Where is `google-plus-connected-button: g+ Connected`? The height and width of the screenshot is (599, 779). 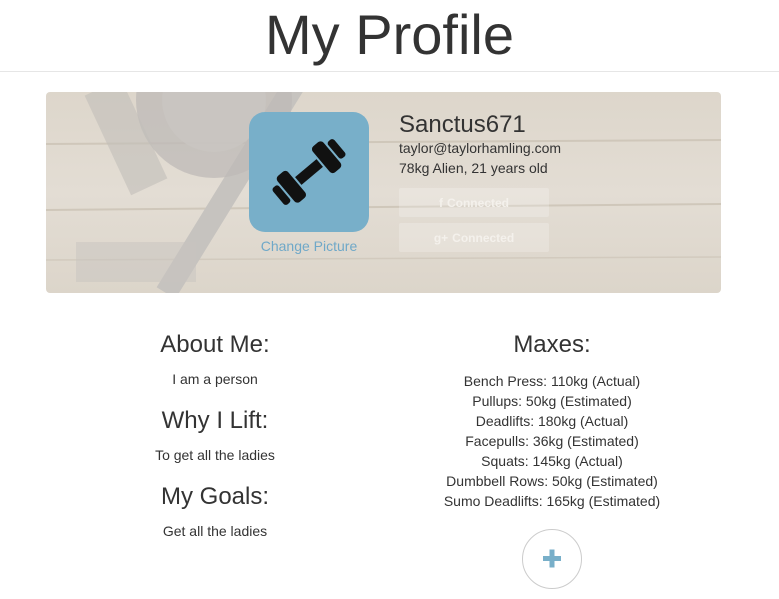
google-plus-connected-button: g+ Connected is located at coordinates (474, 237).